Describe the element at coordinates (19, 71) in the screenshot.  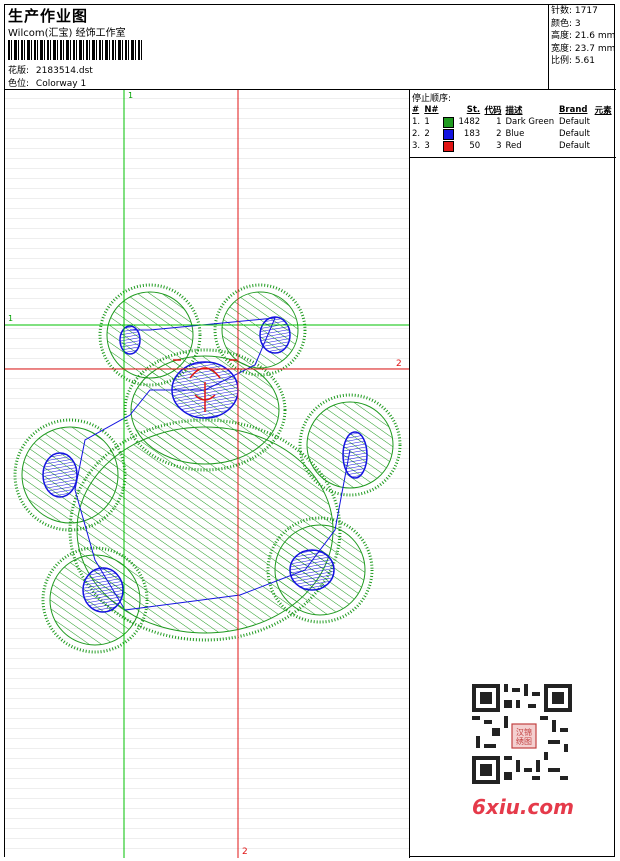
I see `design-file-label: 花版:` at that location.